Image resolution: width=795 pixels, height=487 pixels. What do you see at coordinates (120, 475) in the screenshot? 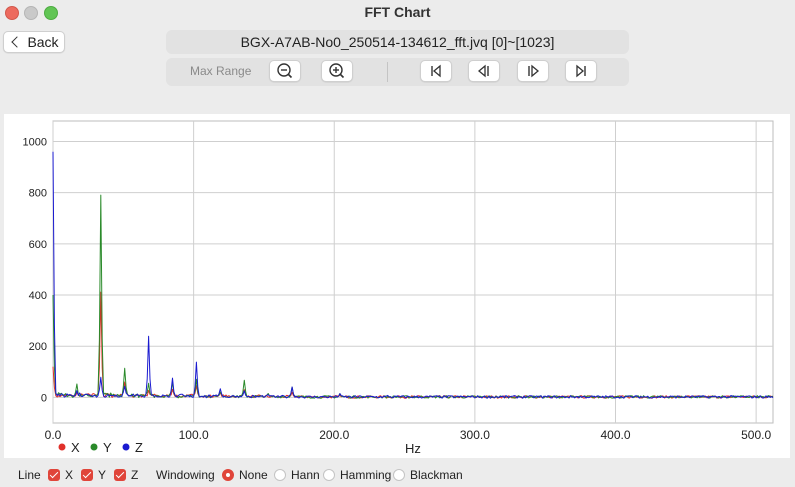
I see `z-checkbox-box` at bounding box center [120, 475].